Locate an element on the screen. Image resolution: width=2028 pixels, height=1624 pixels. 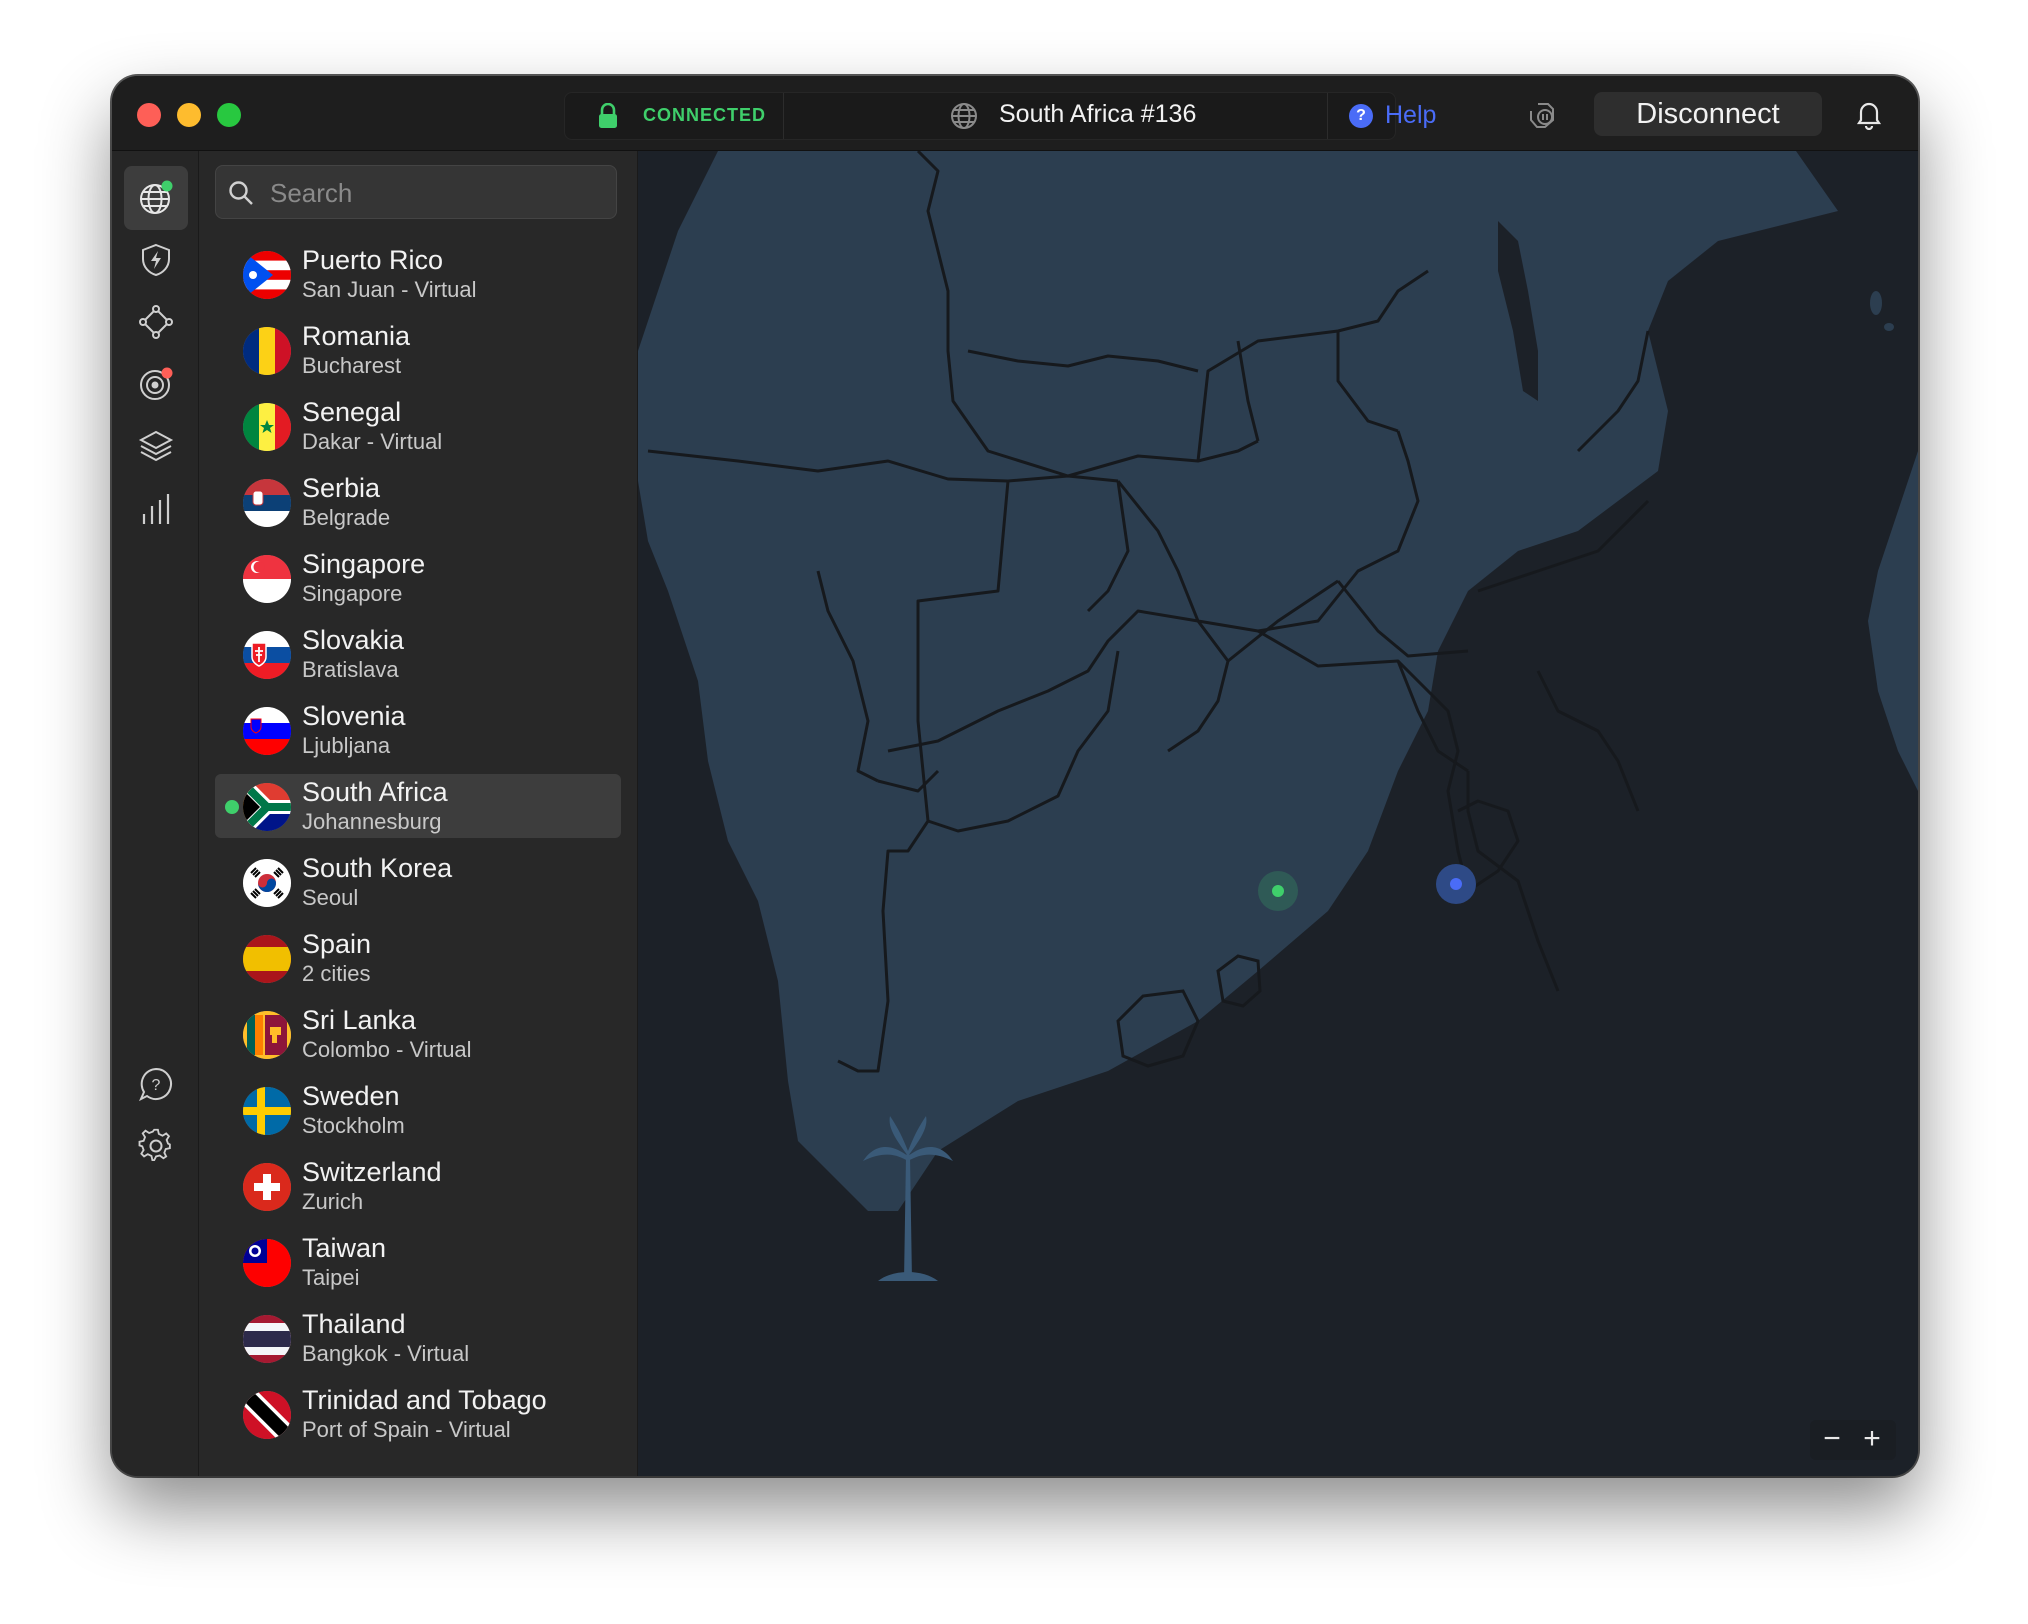
country-item: Spain 2 cities is located at coordinates (418, 958).